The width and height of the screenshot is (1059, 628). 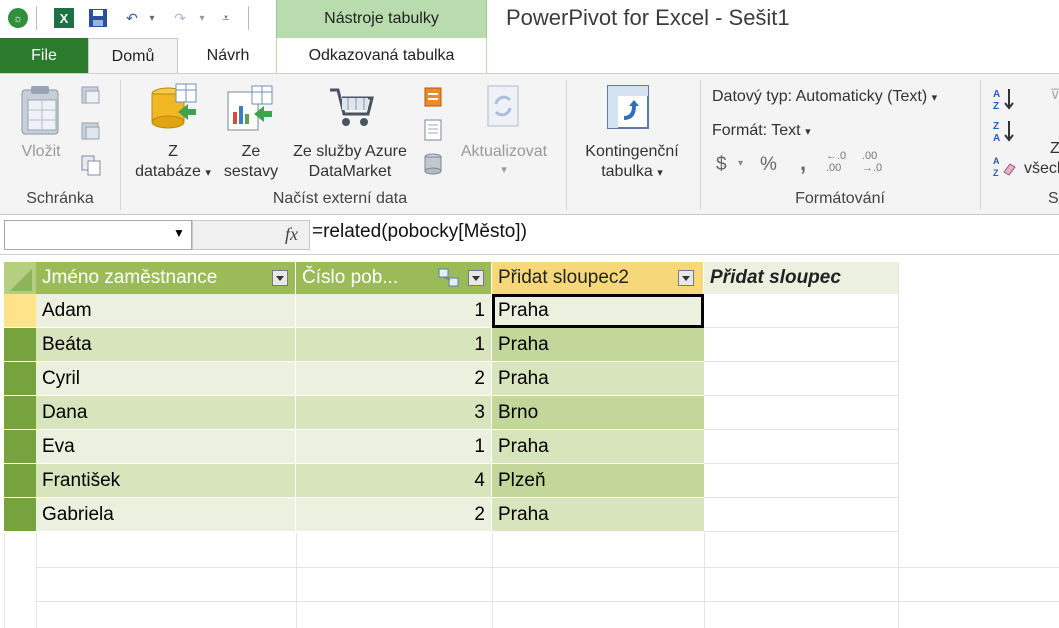 I want to click on name-box: ▼, so click(x=98, y=235).